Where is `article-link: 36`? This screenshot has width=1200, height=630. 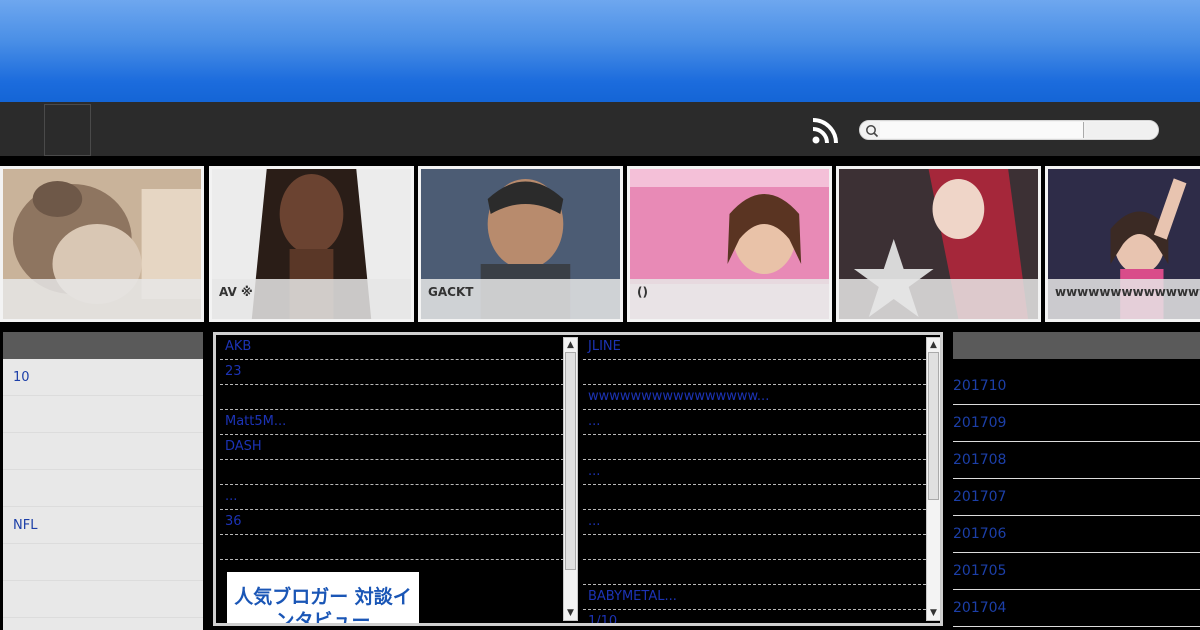
article-link: 36 is located at coordinates (392, 522).